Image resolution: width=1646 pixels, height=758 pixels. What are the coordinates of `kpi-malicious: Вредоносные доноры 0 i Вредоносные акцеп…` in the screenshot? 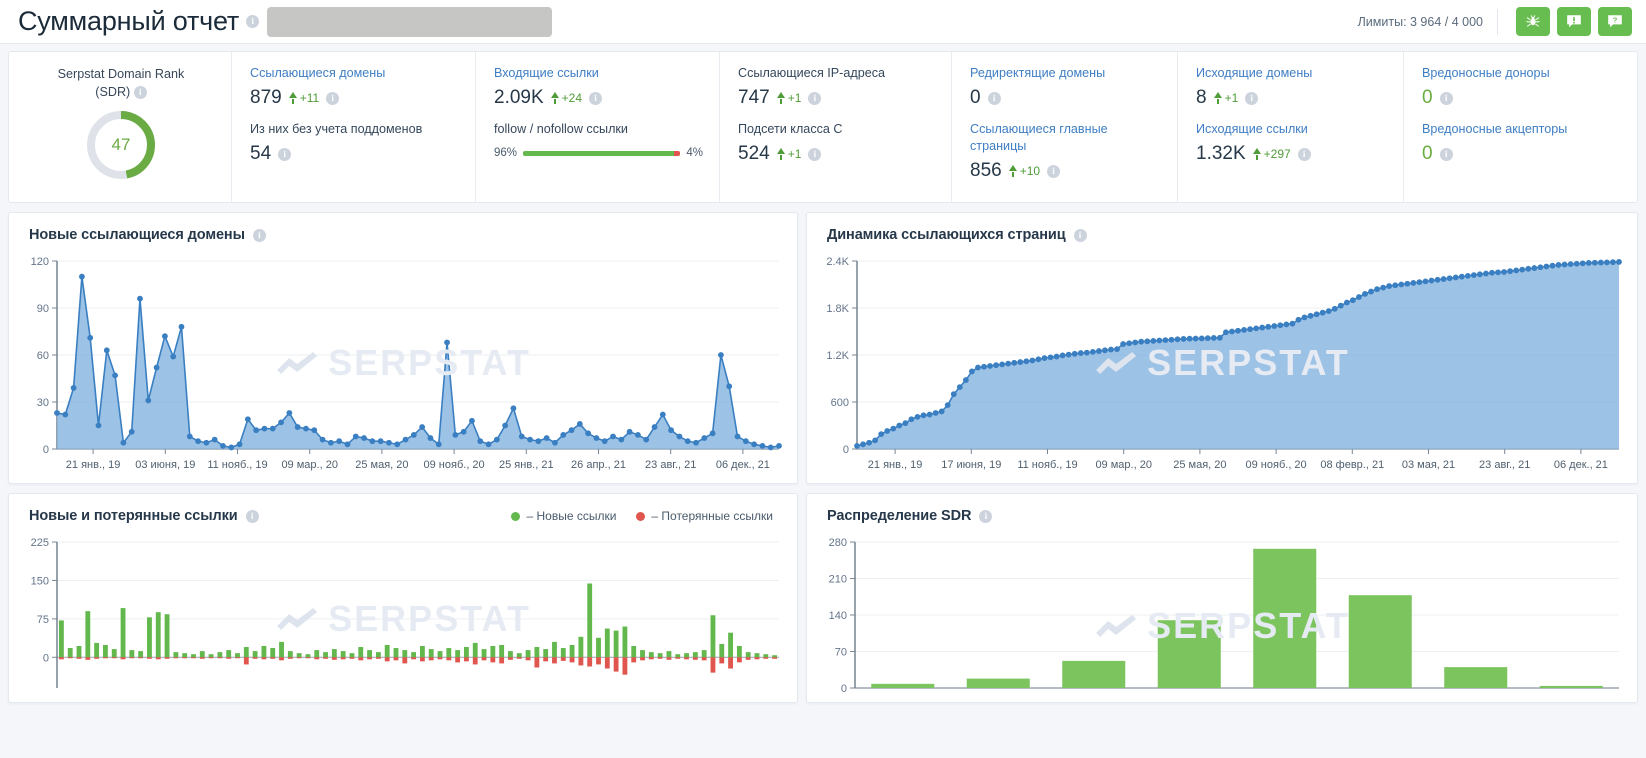 It's located at (1517, 127).